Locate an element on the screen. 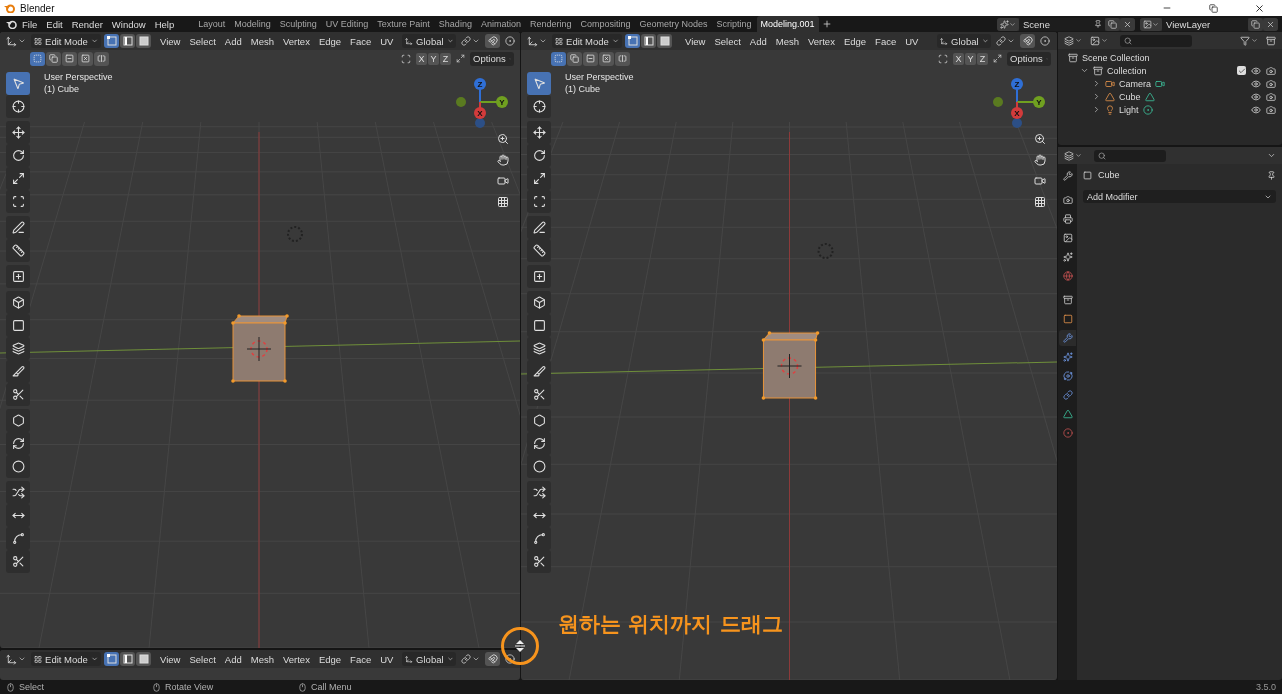 The height and width of the screenshot is (694, 1282). annotation-text: 원하는 위치까지 드래그 is located at coordinates (670, 624).